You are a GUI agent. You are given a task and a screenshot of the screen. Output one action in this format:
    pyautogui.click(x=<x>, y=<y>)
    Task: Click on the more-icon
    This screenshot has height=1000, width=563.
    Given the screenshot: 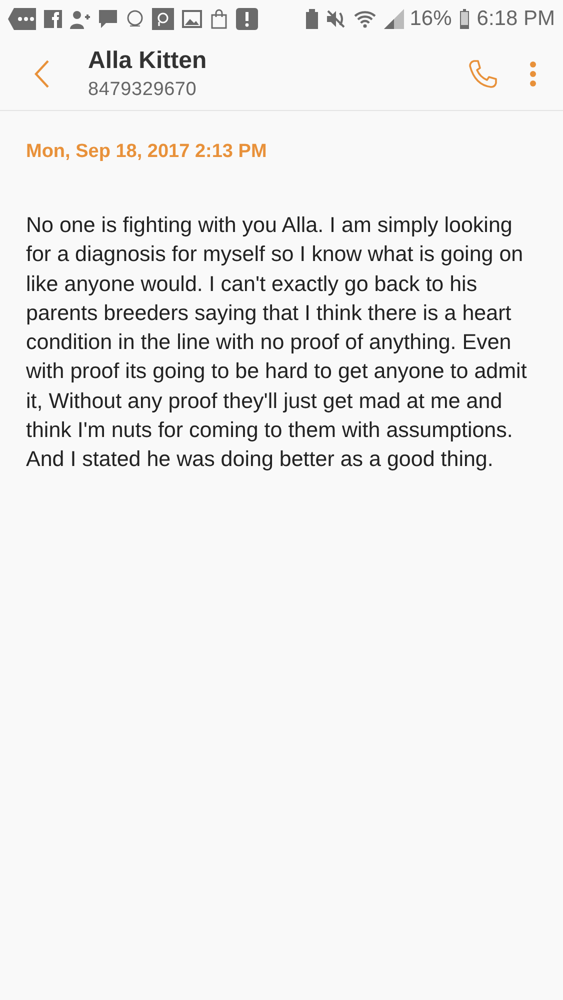 What is the action you would take?
    pyautogui.click(x=22, y=19)
    